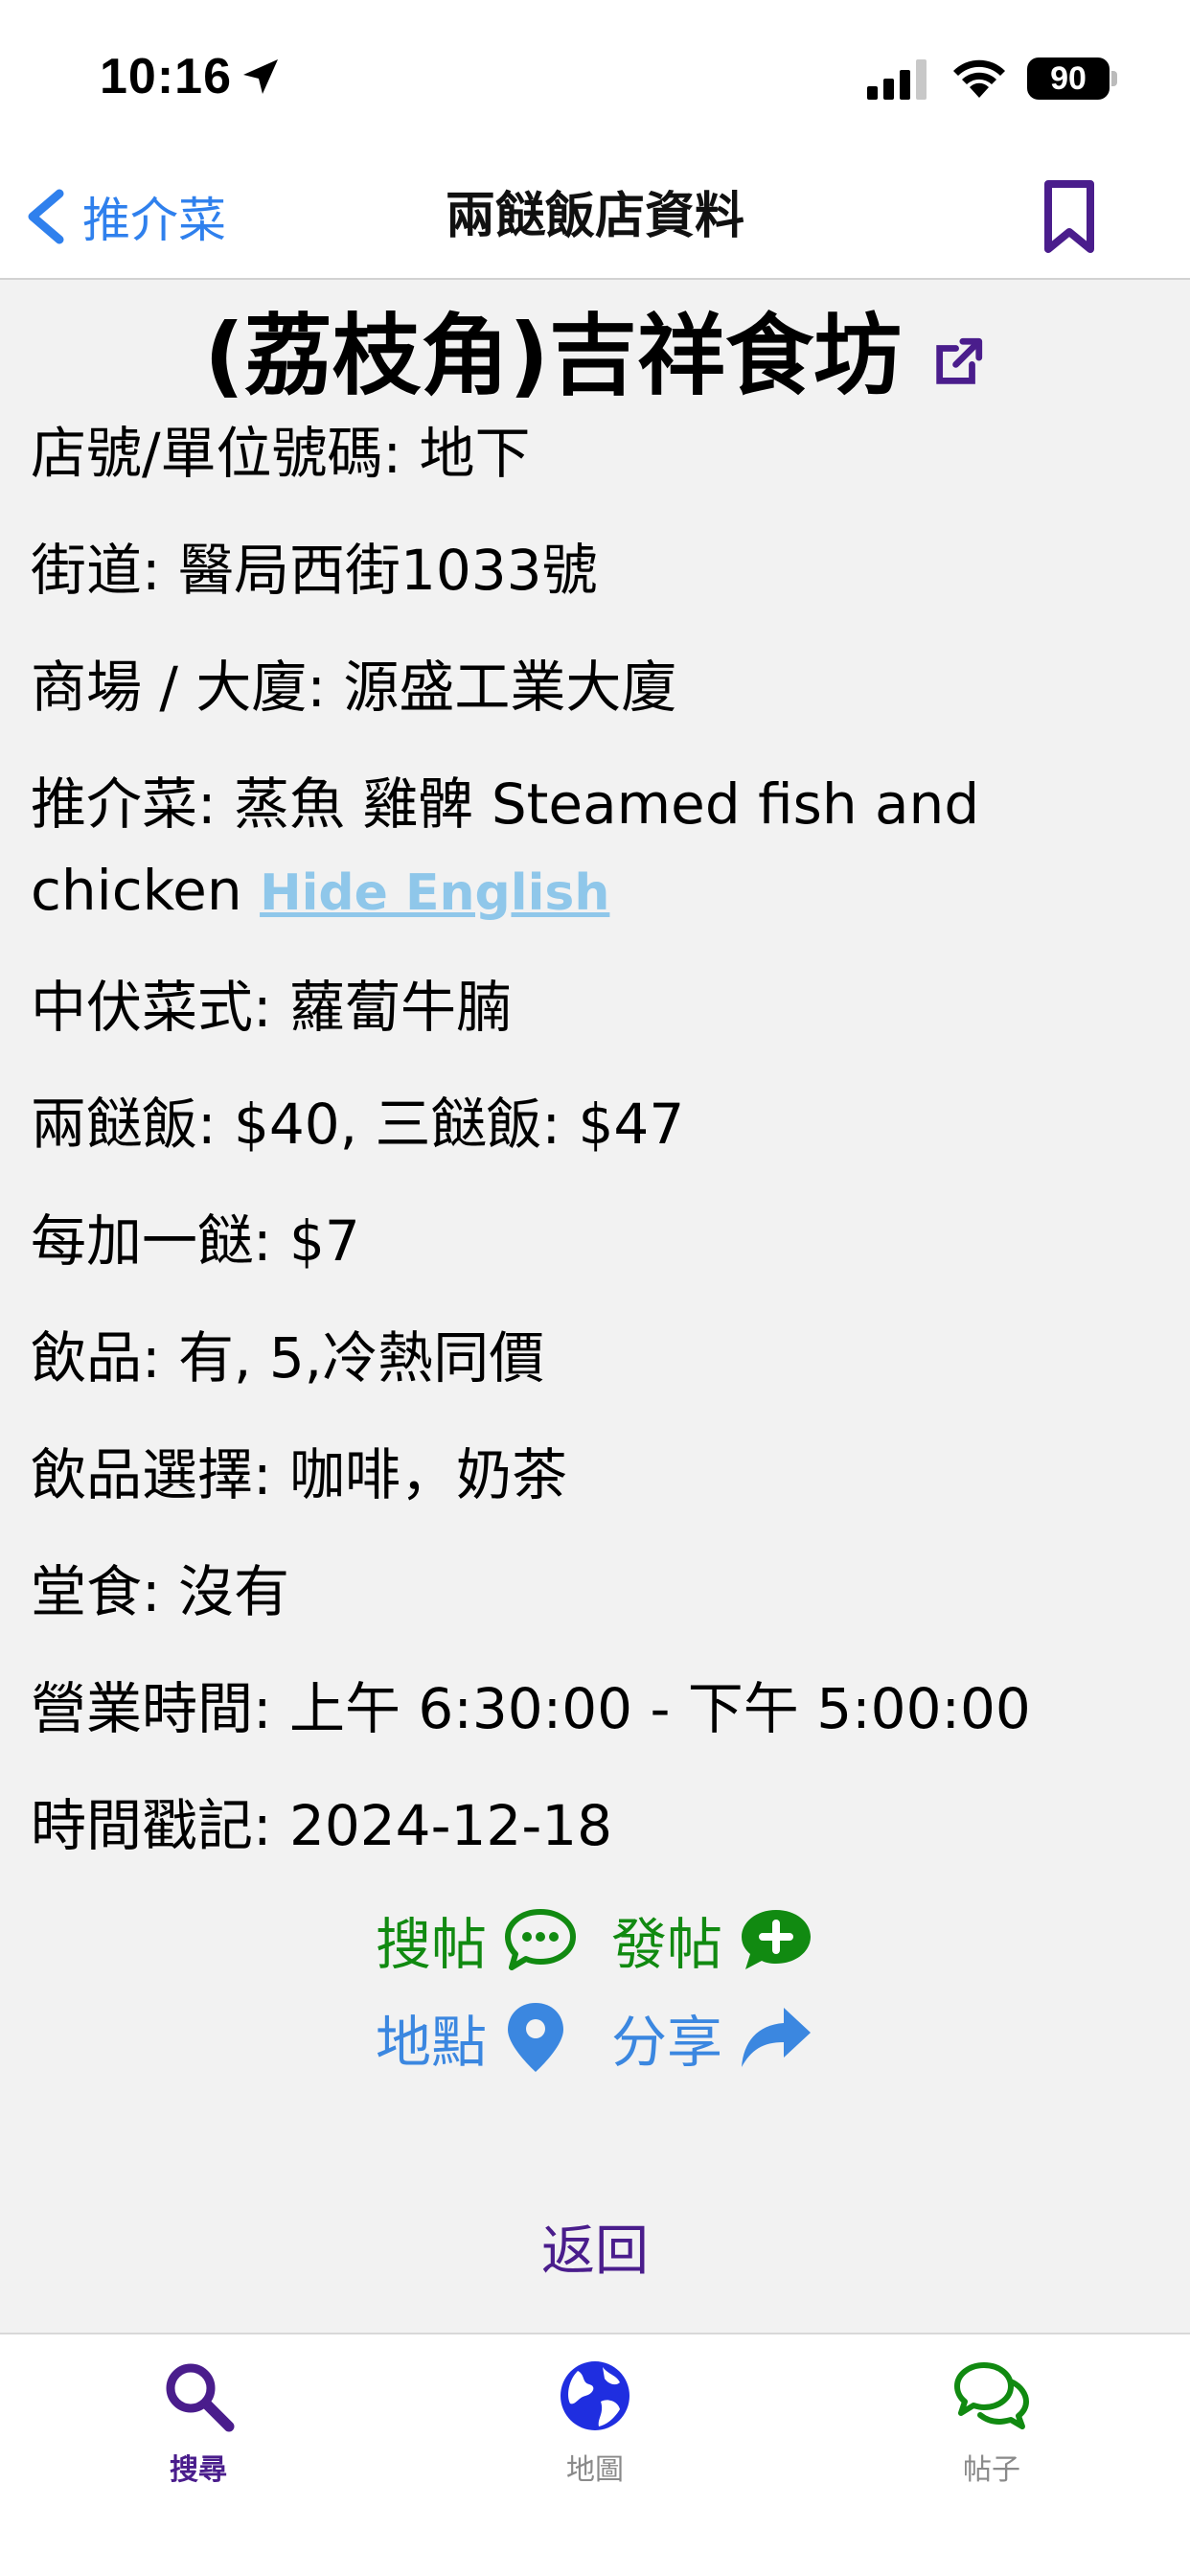 This screenshot has width=1190, height=2576. Describe the element at coordinates (979, 78) in the screenshot. I see `wifi-icon` at that location.